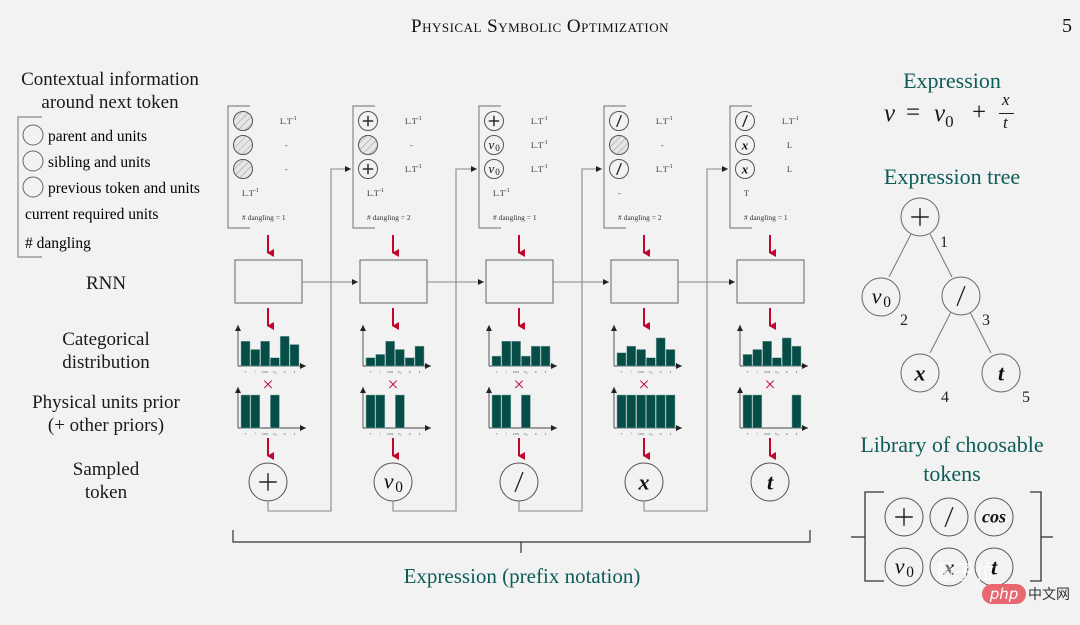 The height and width of the screenshot is (625, 1080). Describe the element at coordinates (959, 113) in the screenshot. I see `expression-formula: v = v0 + x t` at that location.